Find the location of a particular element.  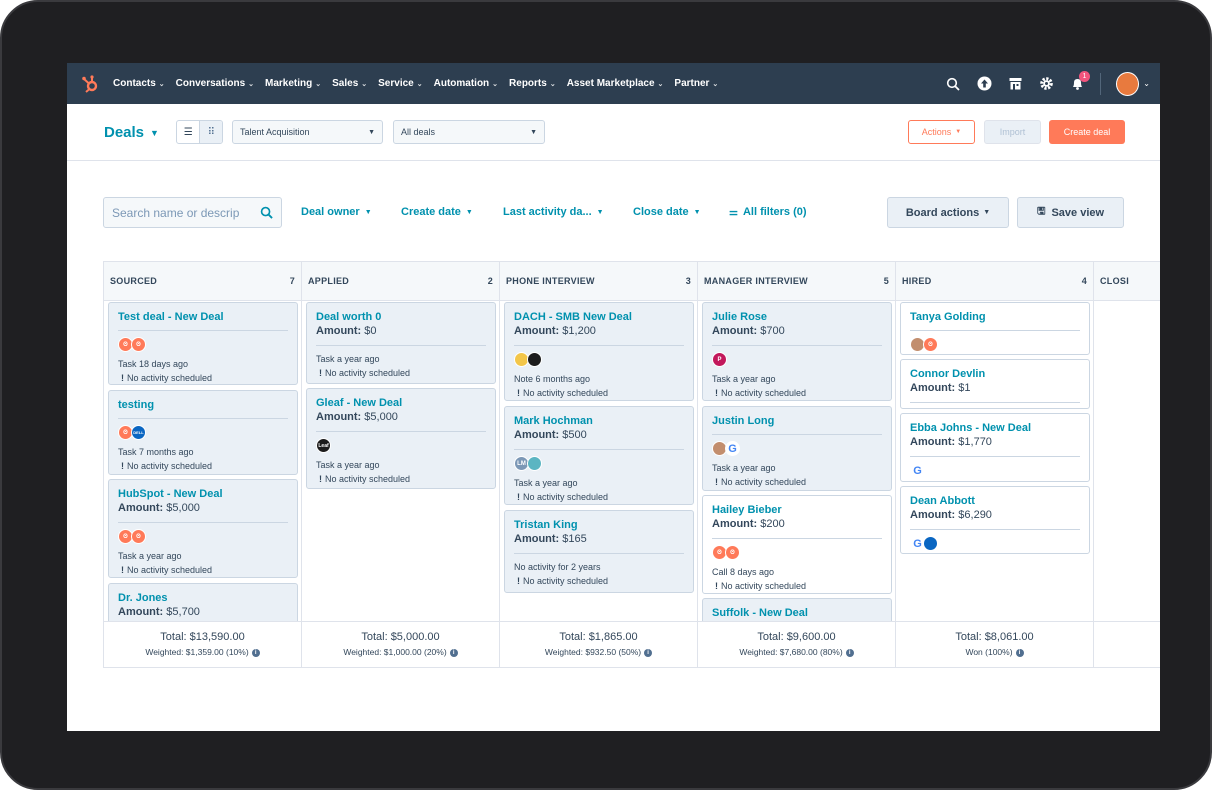

import-button: Import is located at coordinates (1012, 132).